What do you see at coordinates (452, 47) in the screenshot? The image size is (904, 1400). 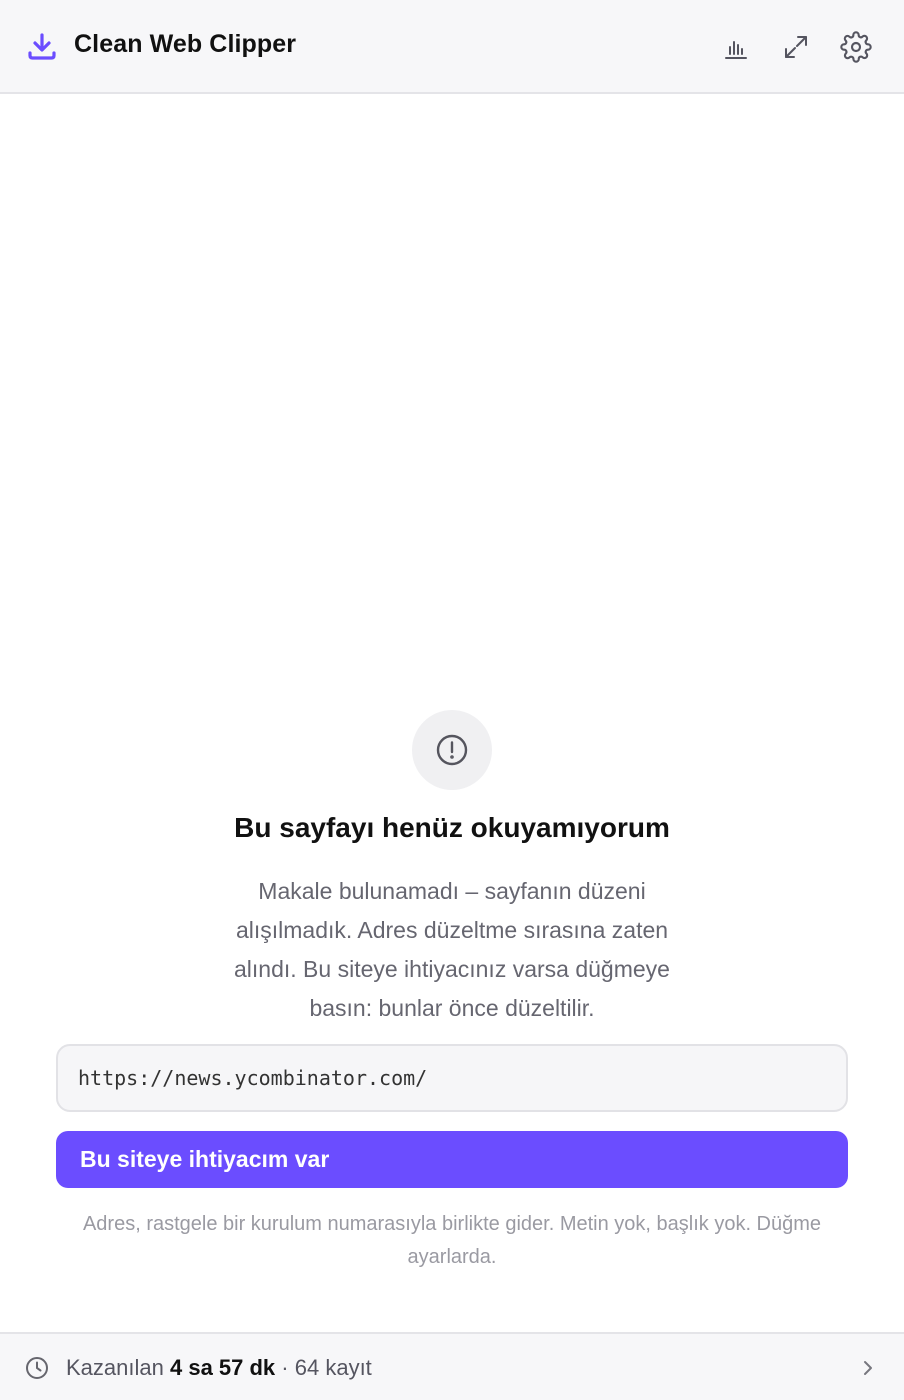 I see `header: Clean Web Clipper` at bounding box center [452, 47].